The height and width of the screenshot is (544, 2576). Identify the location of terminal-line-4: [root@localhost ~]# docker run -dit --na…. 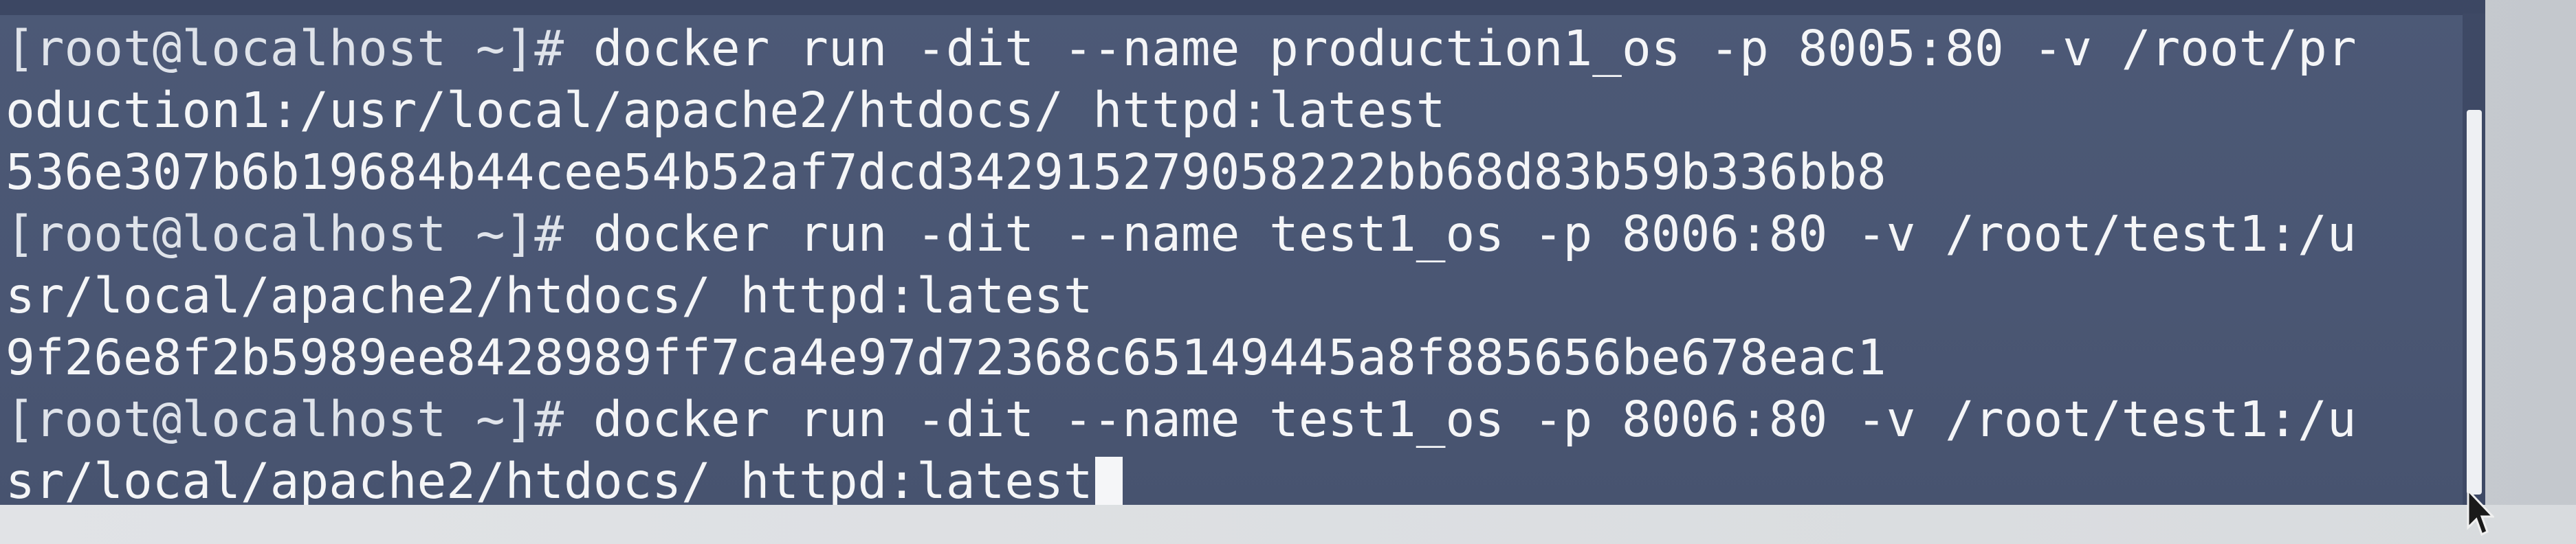
(1181, 234).